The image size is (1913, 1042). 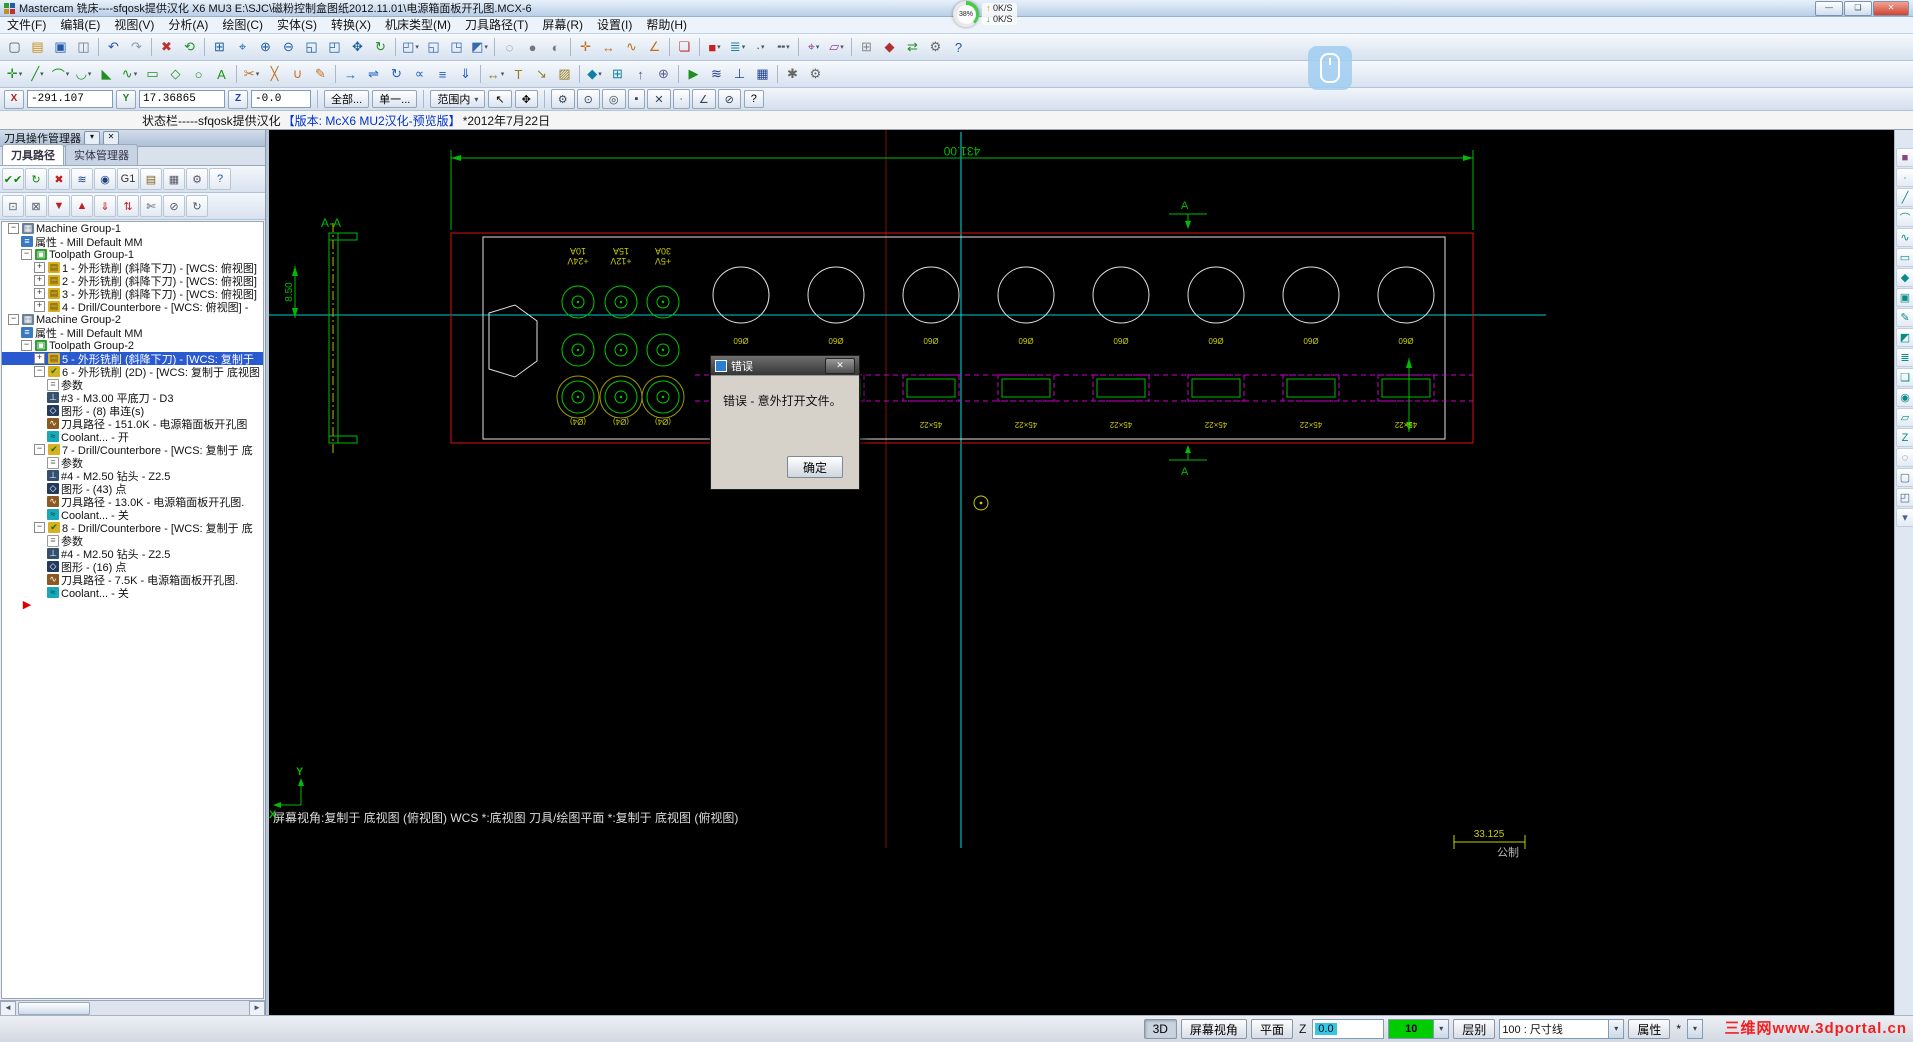 What do you see at coordinates (499, 99) in the screenshot?
I see `pointer-select-button: ↖` at bounding box center [499, 99].